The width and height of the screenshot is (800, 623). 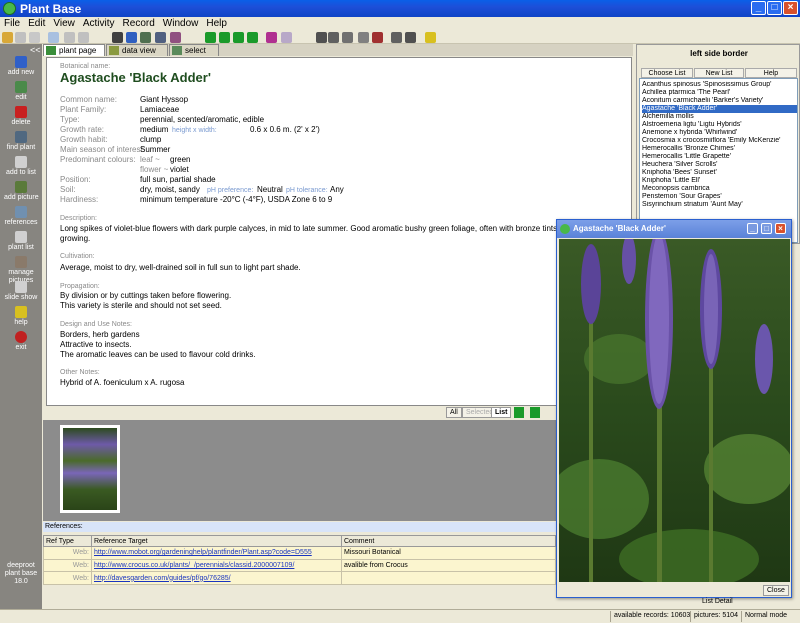 What do you see at coordinates (34, 37) in the screenshot?
I see `print-icon` at bounding box center [34, 37].